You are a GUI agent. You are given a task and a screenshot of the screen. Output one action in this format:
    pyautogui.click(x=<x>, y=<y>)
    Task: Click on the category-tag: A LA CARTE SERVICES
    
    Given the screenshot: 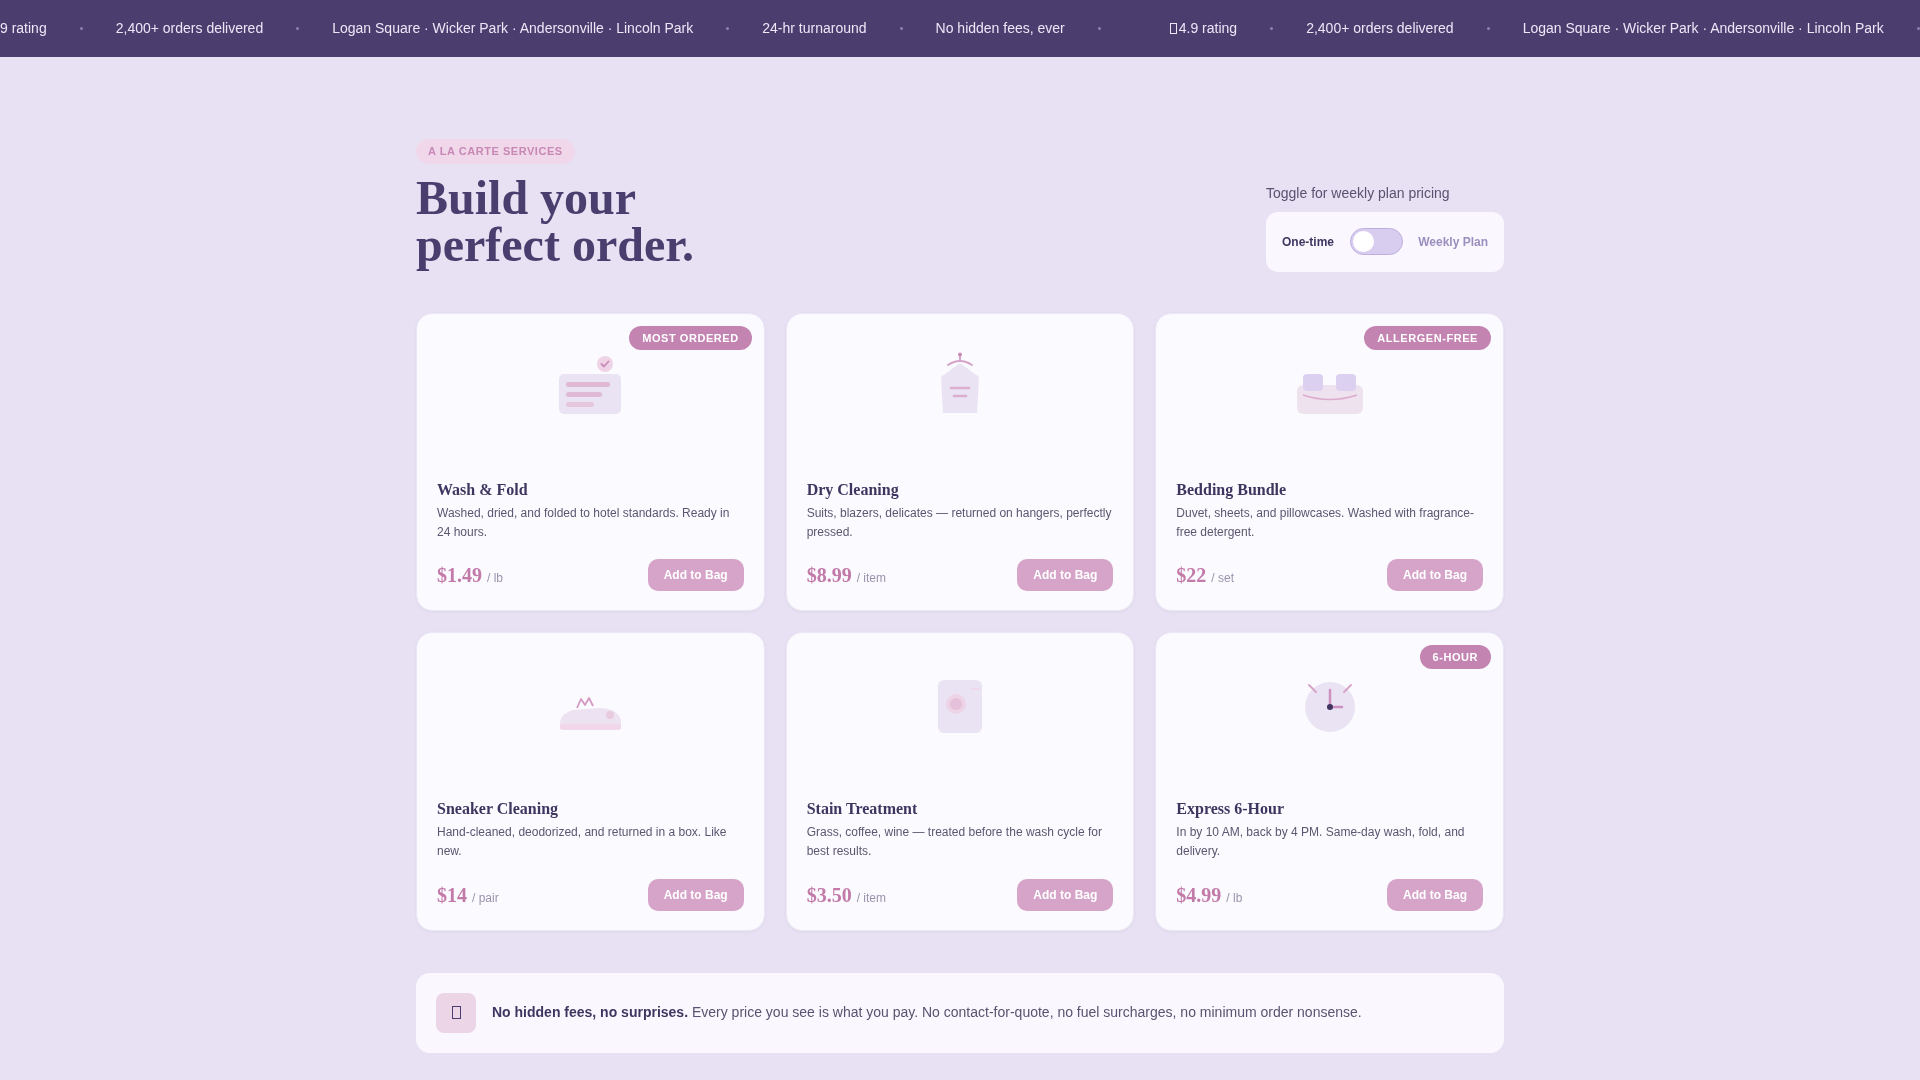 What is the action you would take?
    pyautogui.click(x=495, y=151)
    